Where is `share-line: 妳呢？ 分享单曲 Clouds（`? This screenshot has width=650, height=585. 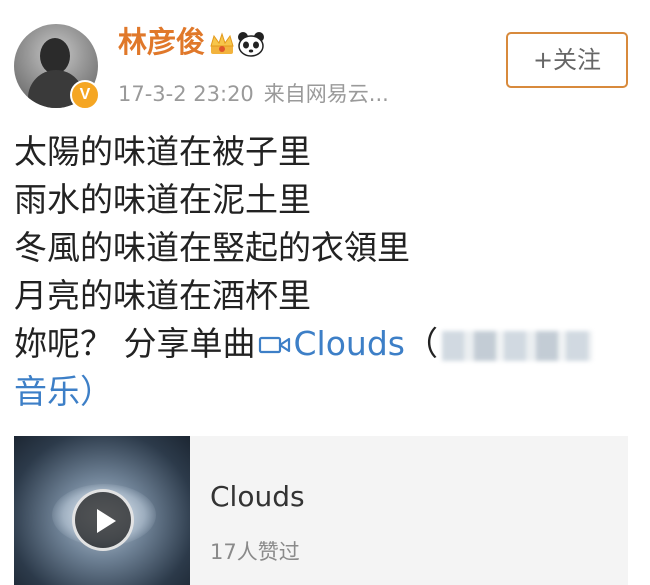 share-line: 妳呢？ 分享单曲 Clouds（ is located at coordinates (324, 344).